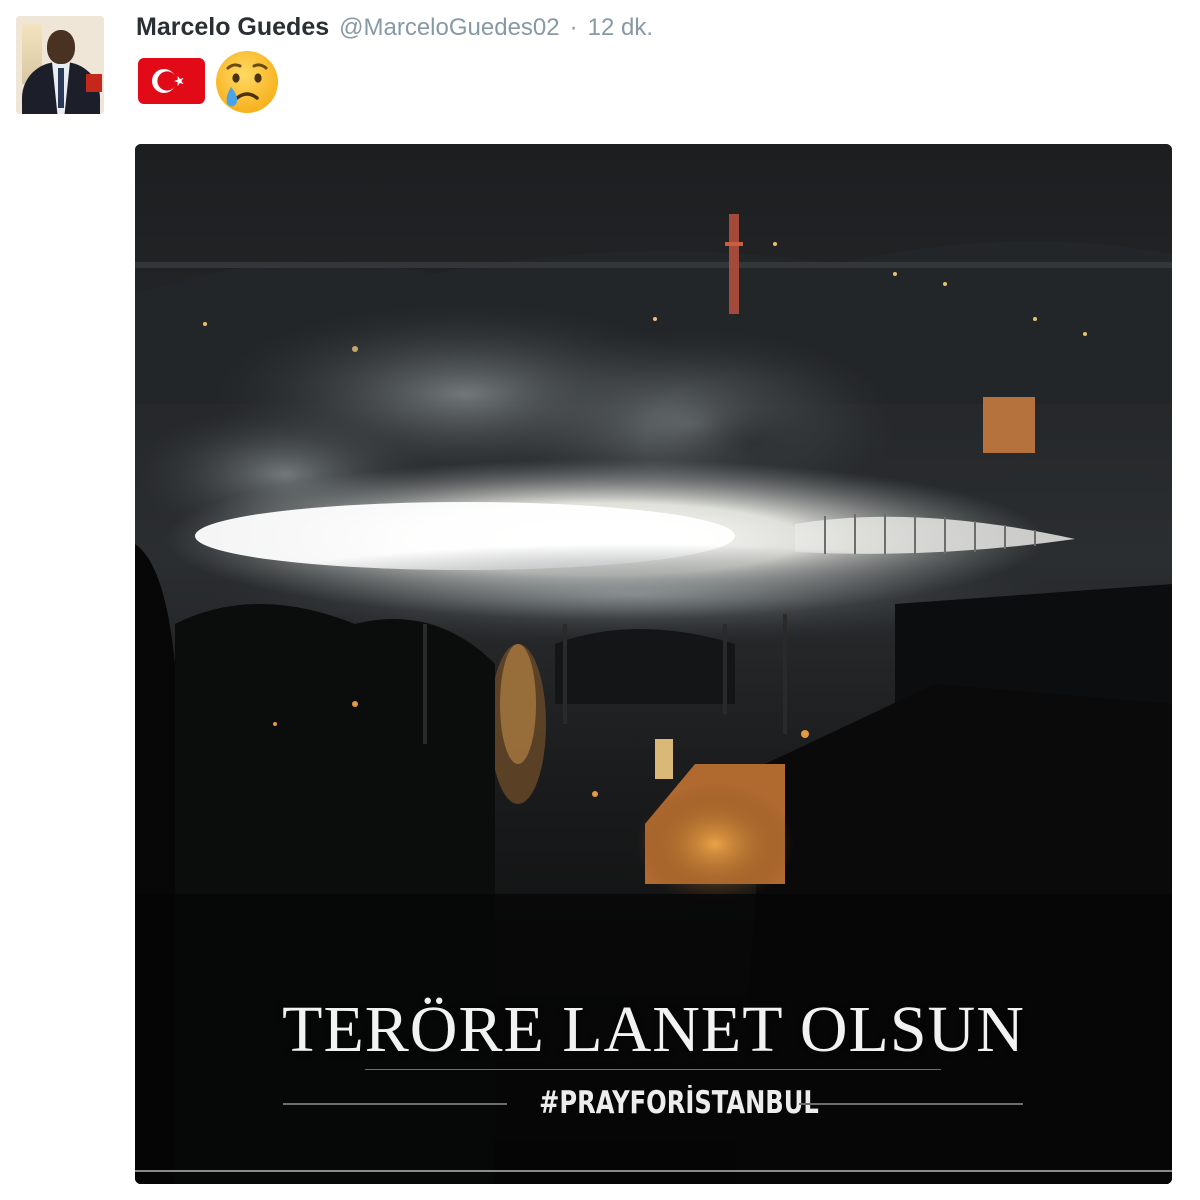 The width and height of the screenshot is (1200, 1200). What do you see at coordinates (61, 88) in the screenshot?
I see `avatar-tie` at bounding box center [61, 88].